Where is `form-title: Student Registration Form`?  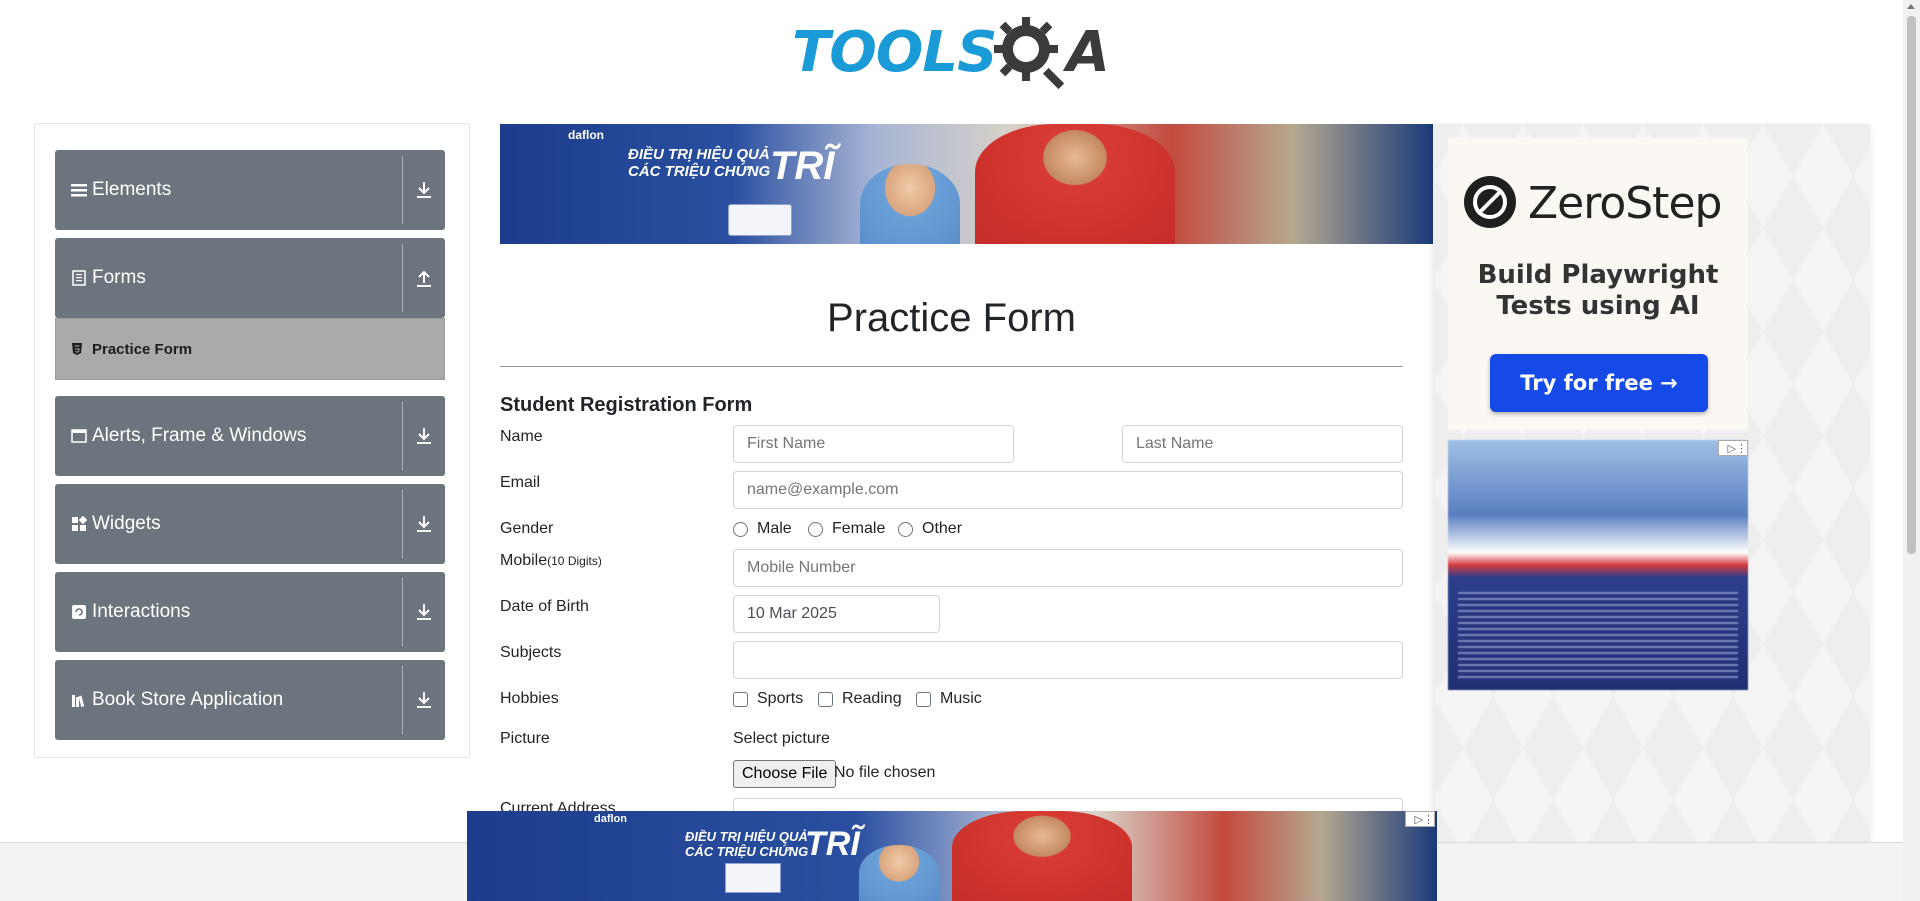 form-title: Student Registration Form is located at coordinates (626, 405).